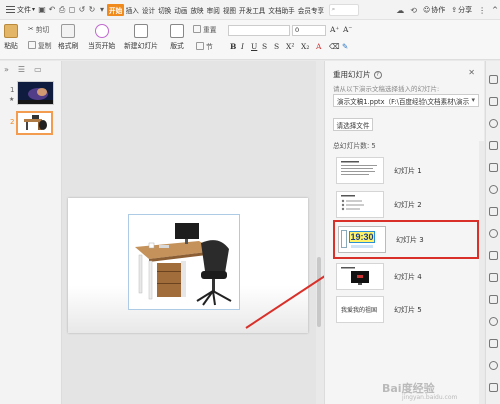 Image resolution: width=500 pixels, height=404 pixels. I want to click on format-icon, so click(493, 101).